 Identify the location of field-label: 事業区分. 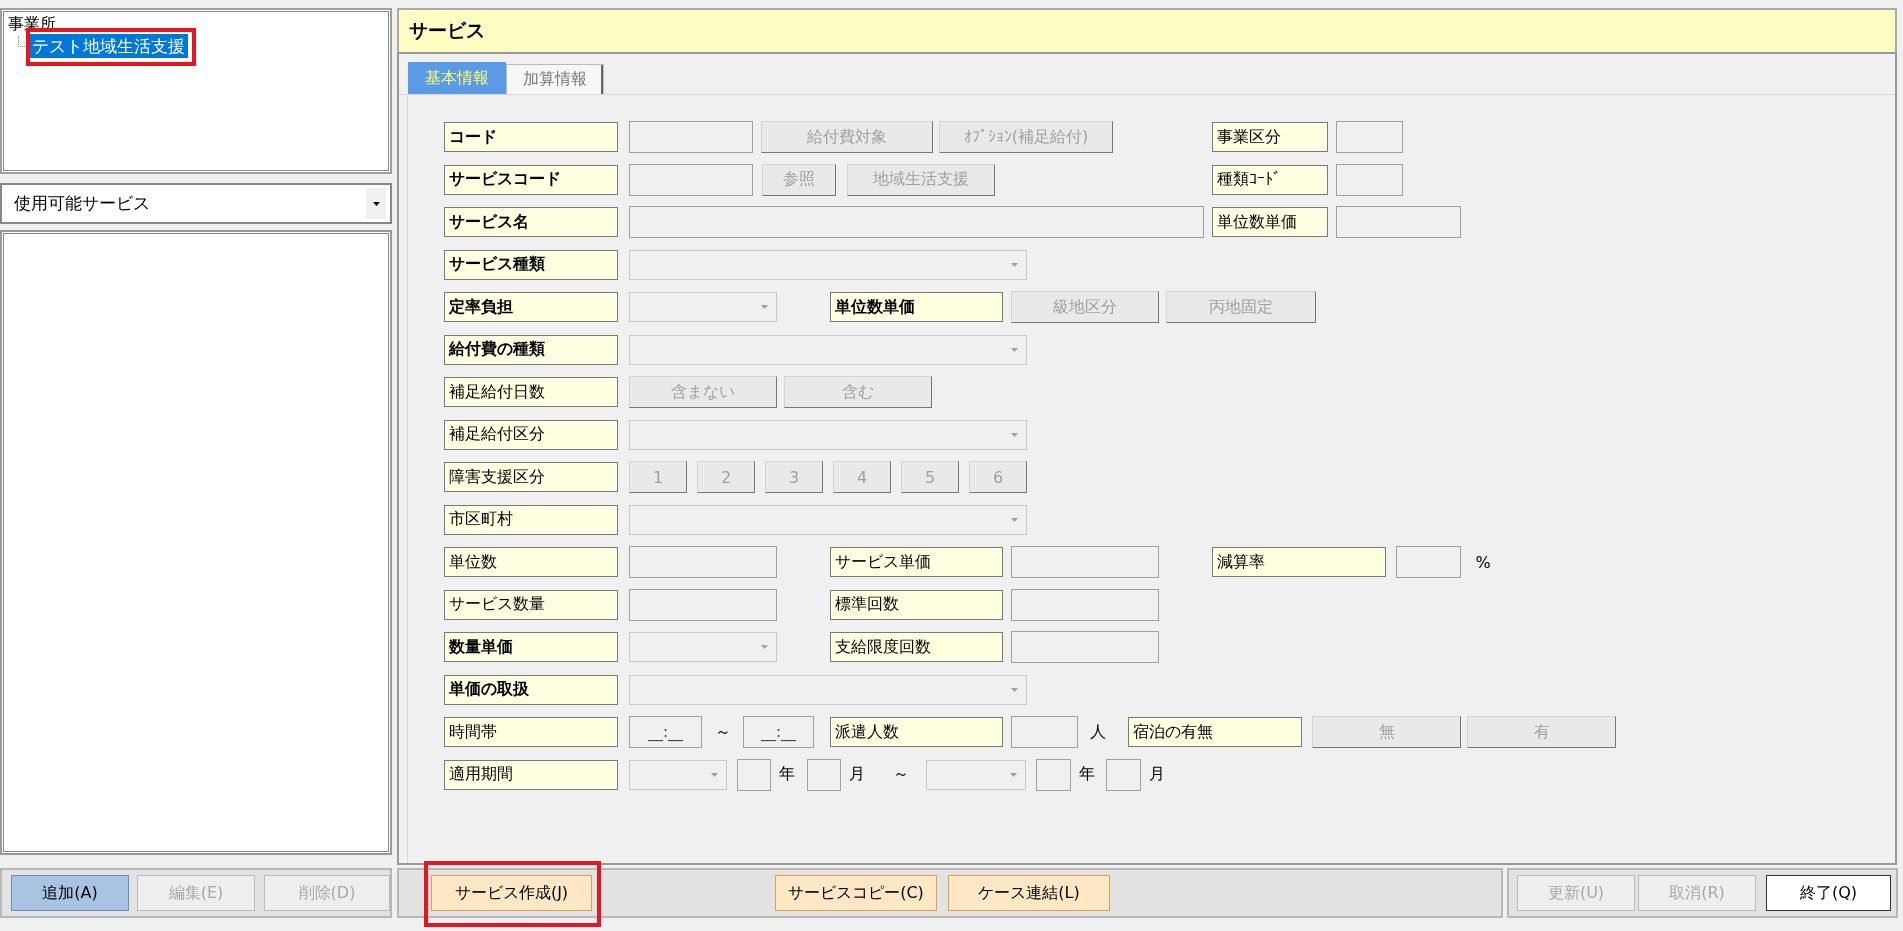
(1270, 137).